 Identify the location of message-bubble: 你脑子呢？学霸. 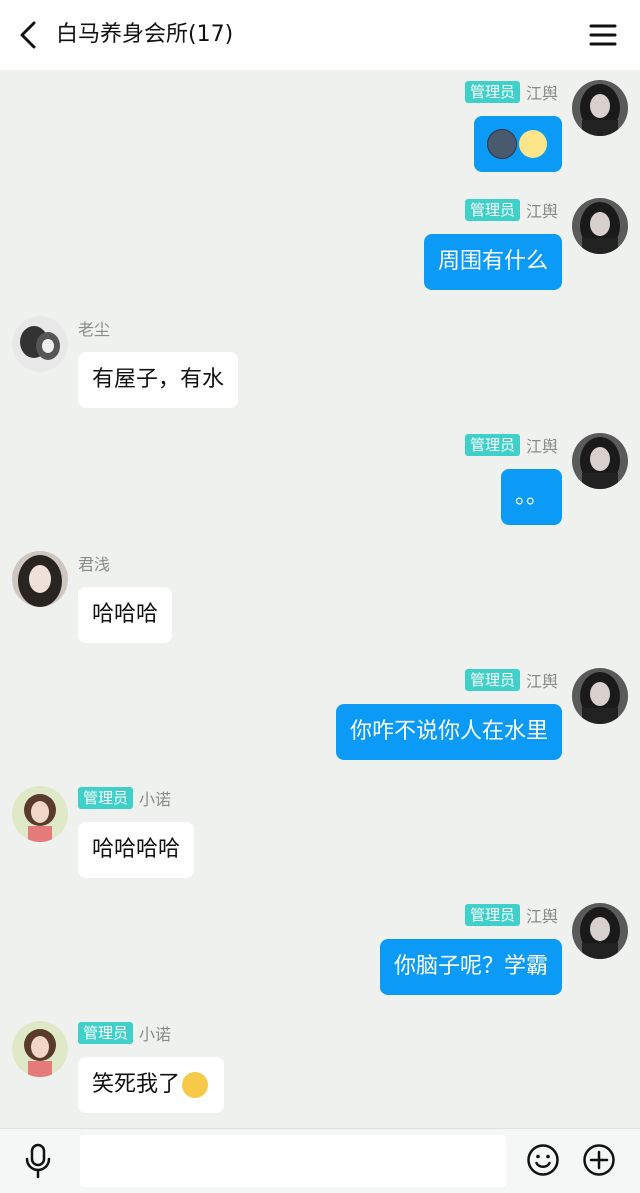
(470, 967).